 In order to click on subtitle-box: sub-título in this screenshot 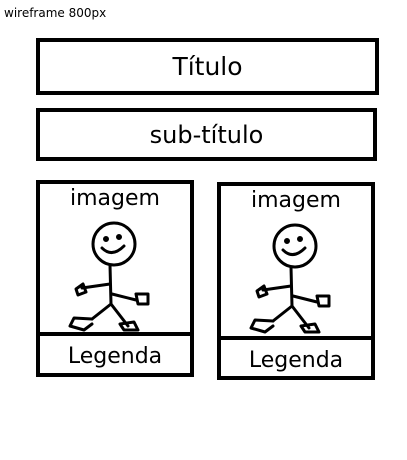, I will do `click(206, 134)`.